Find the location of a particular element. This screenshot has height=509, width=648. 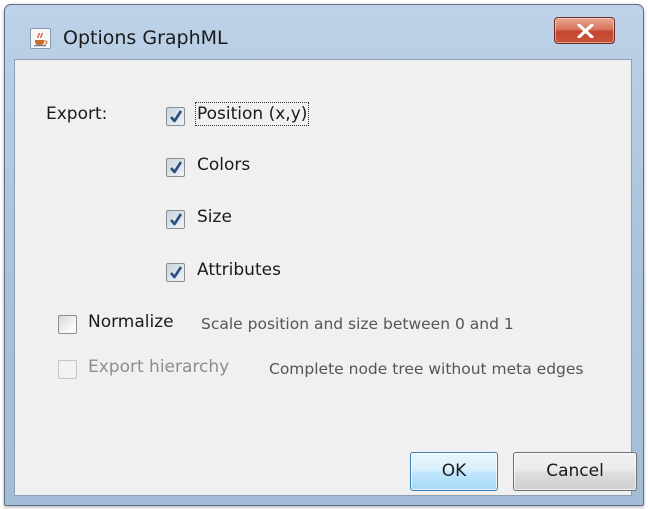

close-icon is located at coordinates (585, 31).